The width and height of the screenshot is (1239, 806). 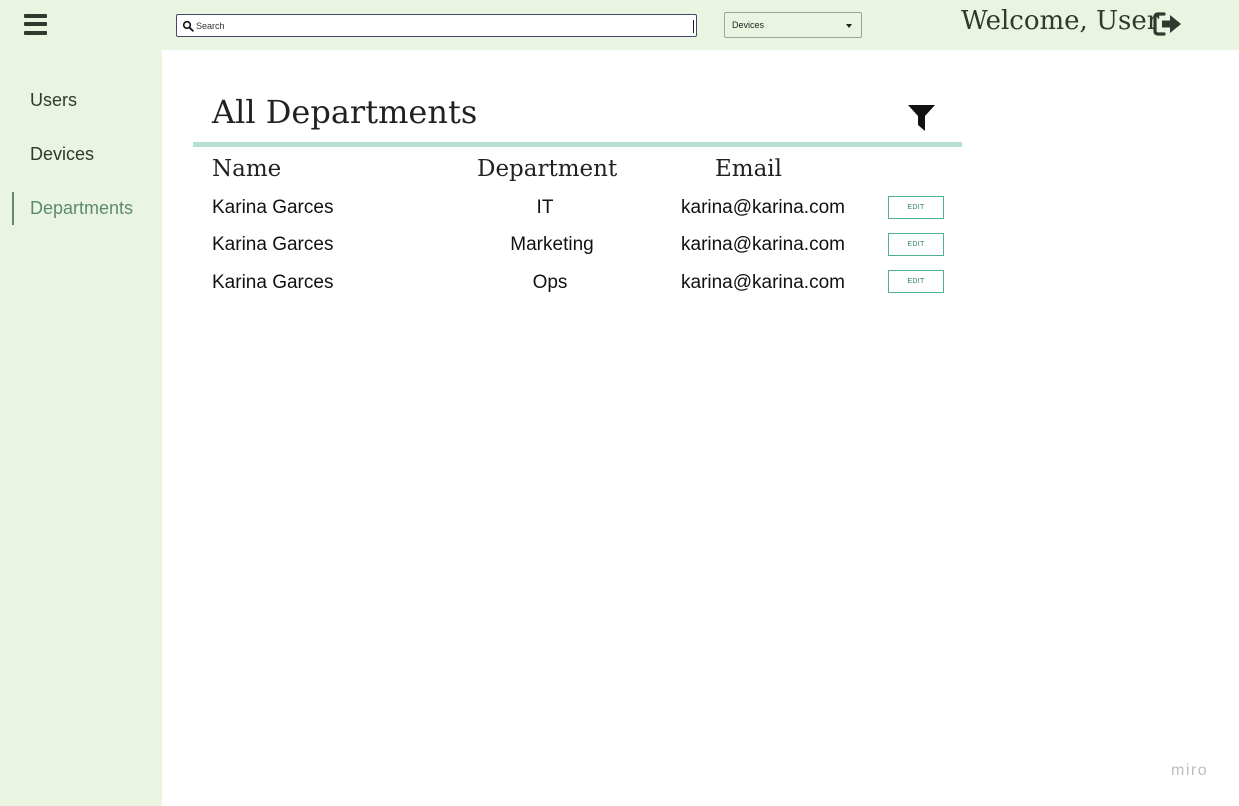 What do you see at coordinates (793, 25) in the screenshot?
I see `category-select: Devices` at bounding box center [793, 25].